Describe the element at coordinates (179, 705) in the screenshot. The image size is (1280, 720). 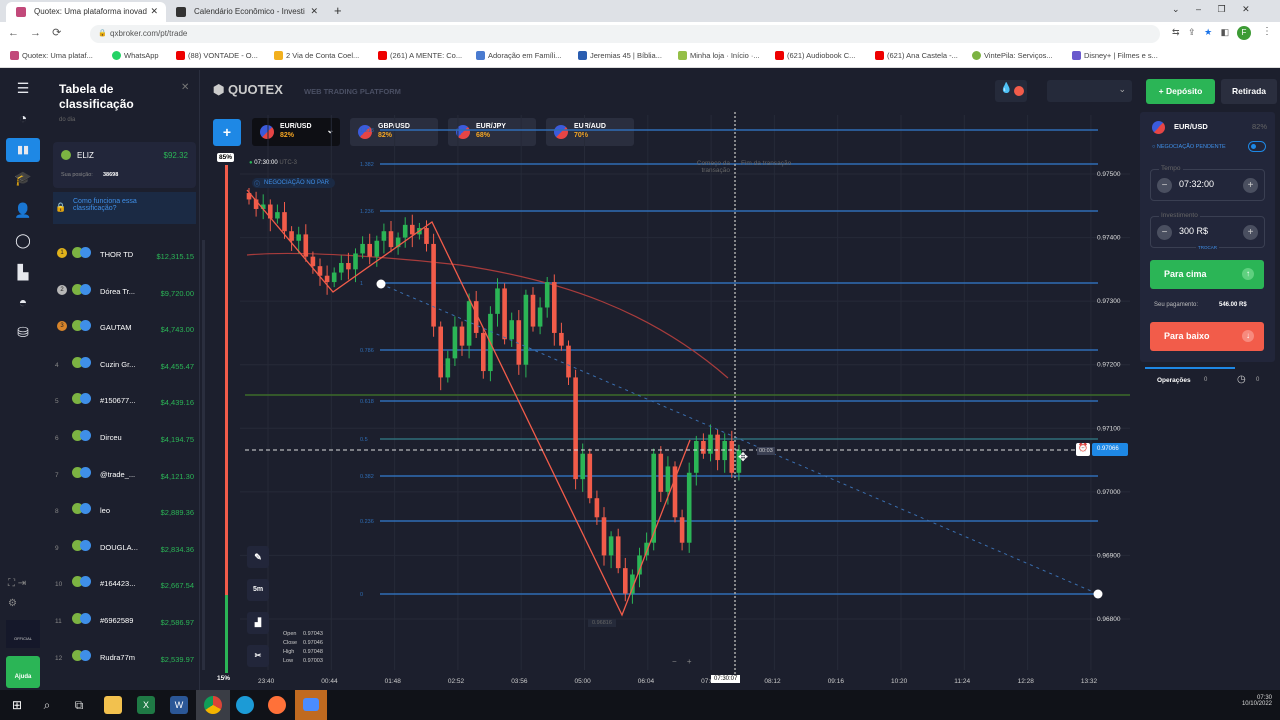
I see `word-icon: W` at that location.